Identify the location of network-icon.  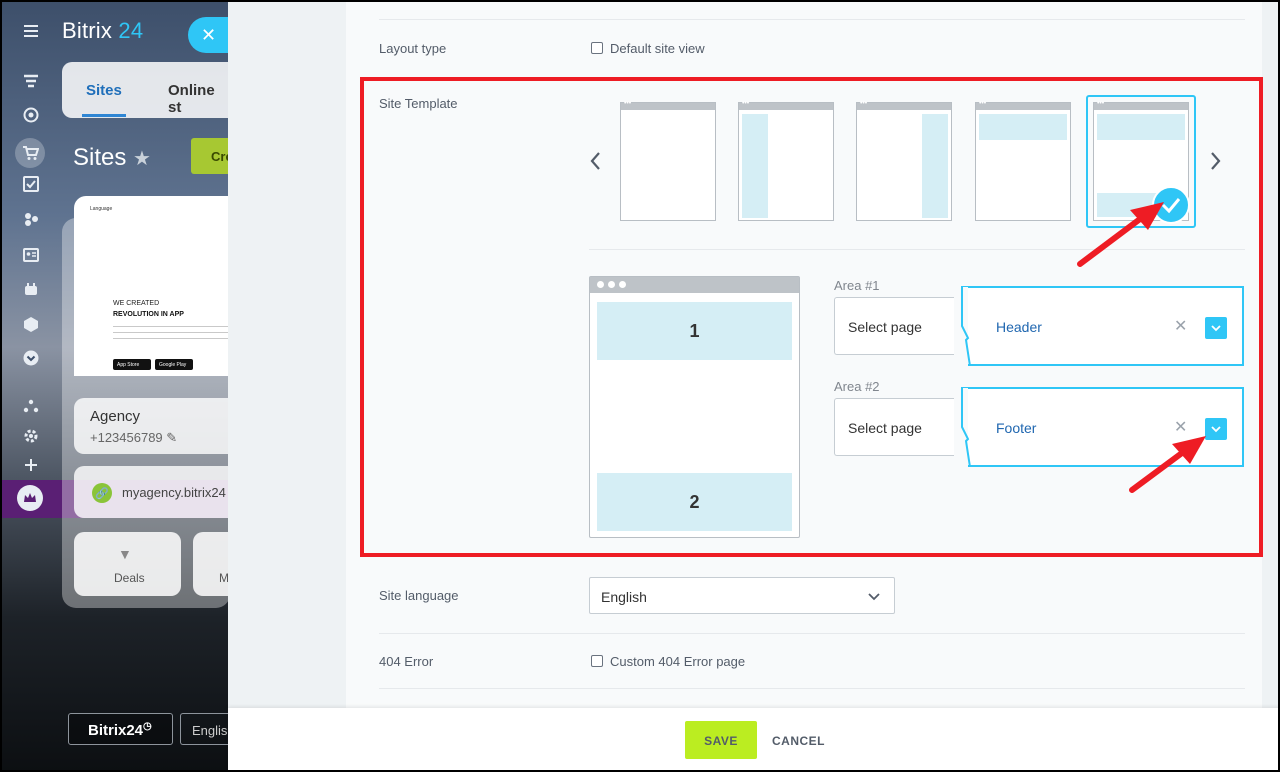
(31, 406).